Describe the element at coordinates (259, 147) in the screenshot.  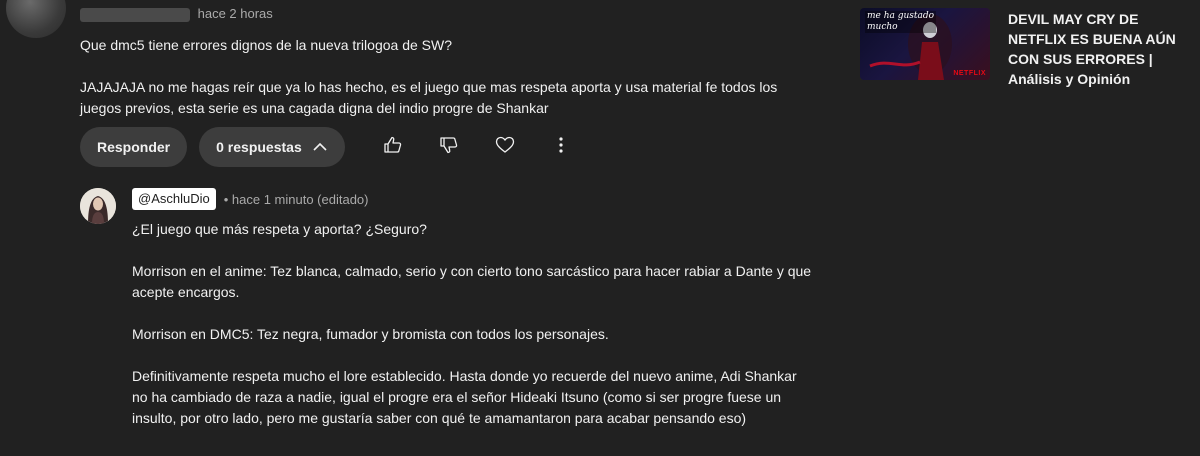
I see `replies-toggle-label: 0 respuestas` at that location.